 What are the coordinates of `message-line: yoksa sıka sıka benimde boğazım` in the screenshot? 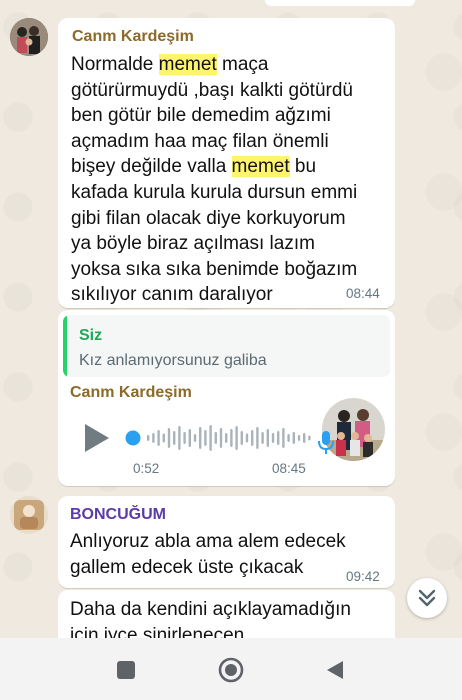 It's located at (214, 270).